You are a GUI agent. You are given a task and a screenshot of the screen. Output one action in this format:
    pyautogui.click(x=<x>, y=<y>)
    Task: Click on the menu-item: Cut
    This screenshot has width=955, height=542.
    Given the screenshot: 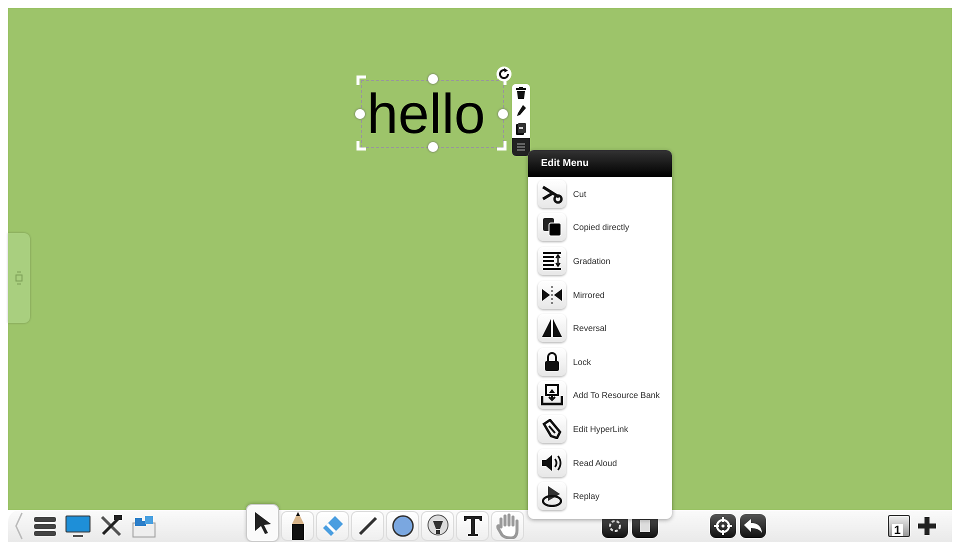 What is the action you would take?
    pyautogui.click(x=600, y=194)
    